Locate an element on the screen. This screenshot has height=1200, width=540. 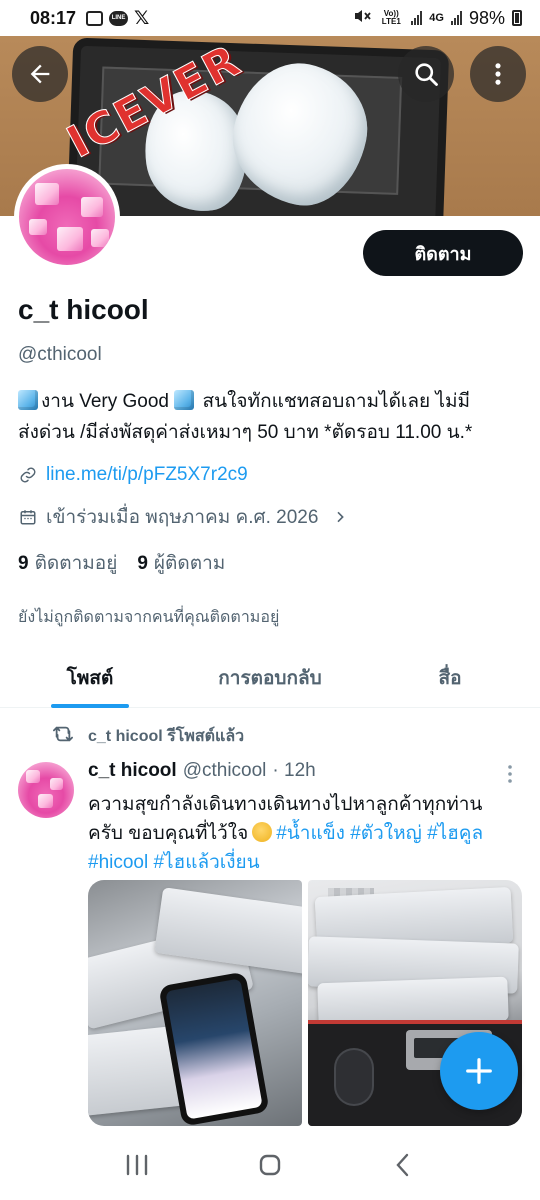
post-media-image is located at coordinates (195, 1003).